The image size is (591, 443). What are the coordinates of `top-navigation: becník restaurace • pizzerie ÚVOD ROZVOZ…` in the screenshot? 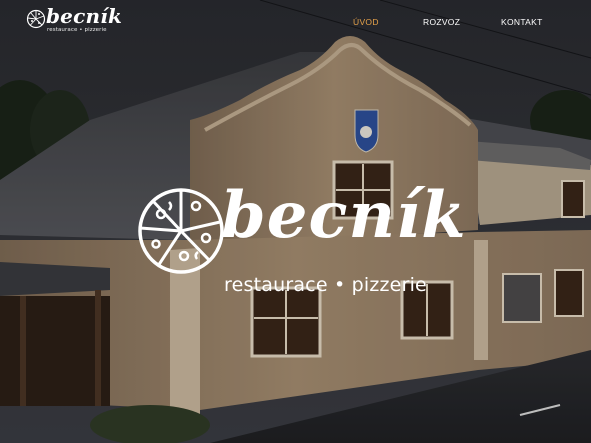 It's located at (295, 23).